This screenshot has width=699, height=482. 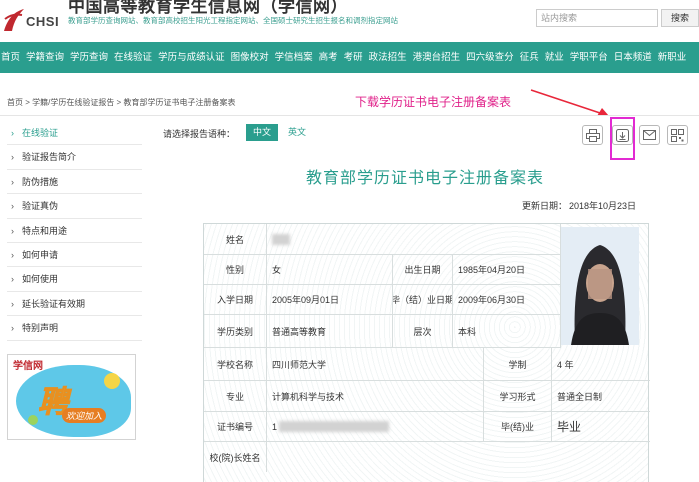 What do you see at coordinates (40, 328) in the screenshot?
I see `sidebar-item-label: 特别声明` at bounding box center [40, 328].